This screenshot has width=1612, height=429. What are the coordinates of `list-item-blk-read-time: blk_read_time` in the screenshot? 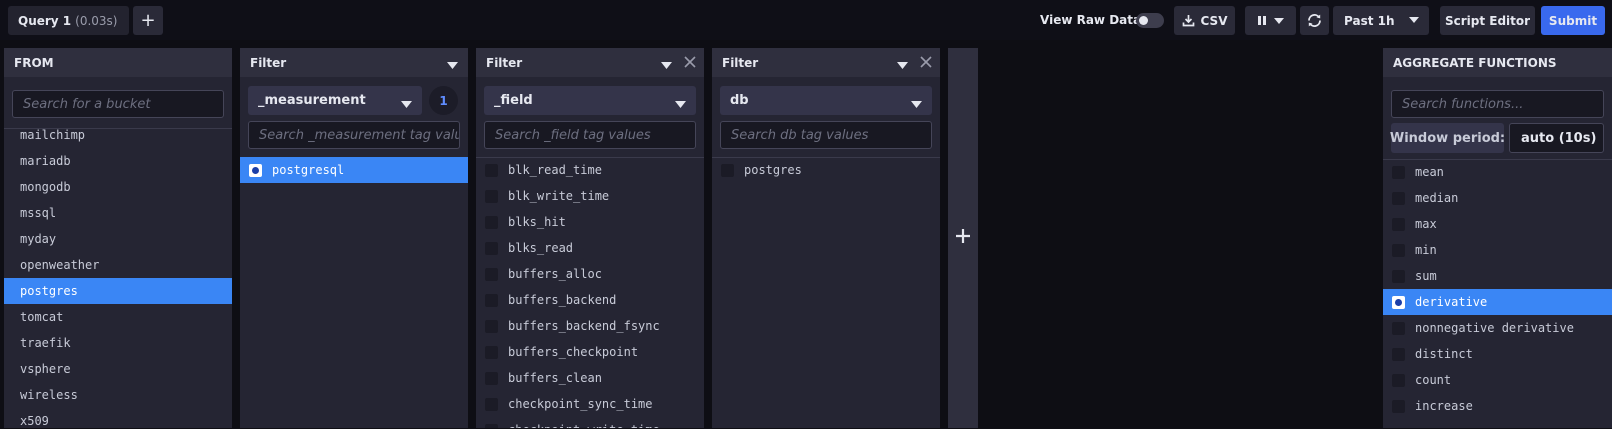 It's located at (590, 170).